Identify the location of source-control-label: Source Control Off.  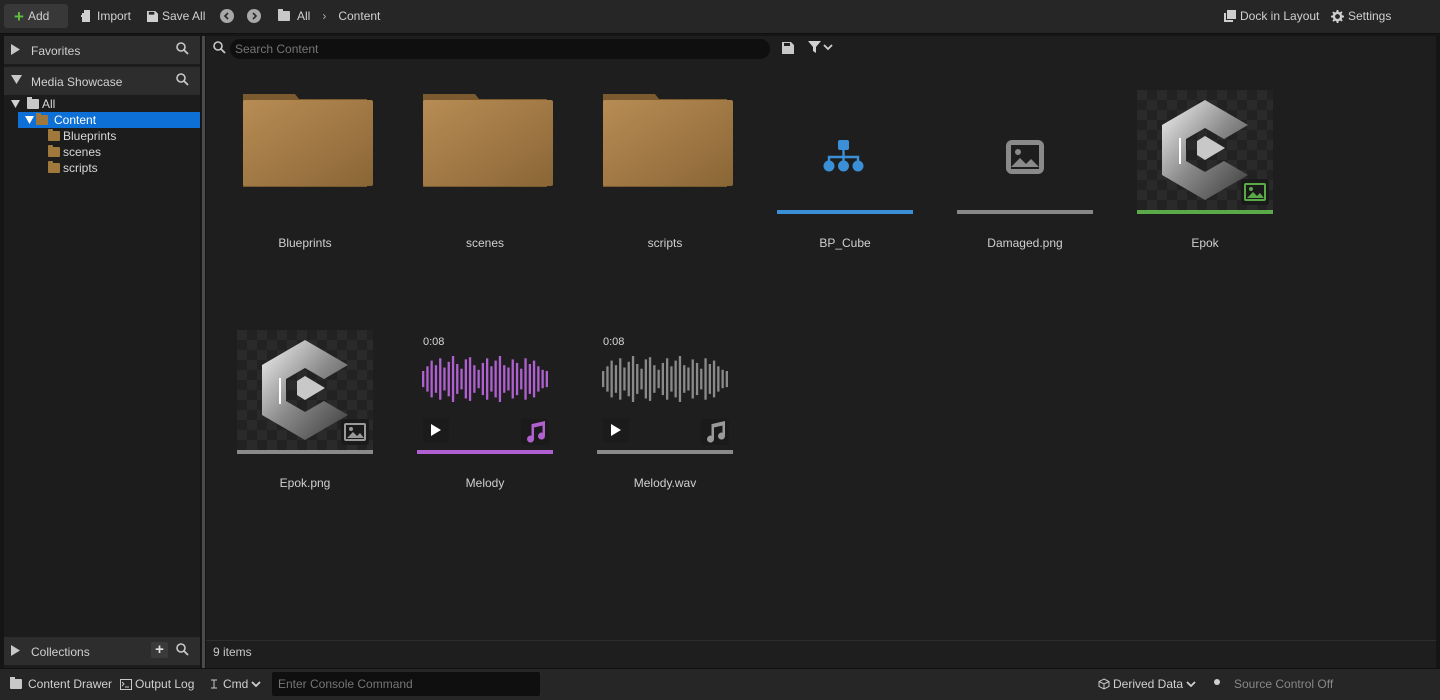
(1284, 684).